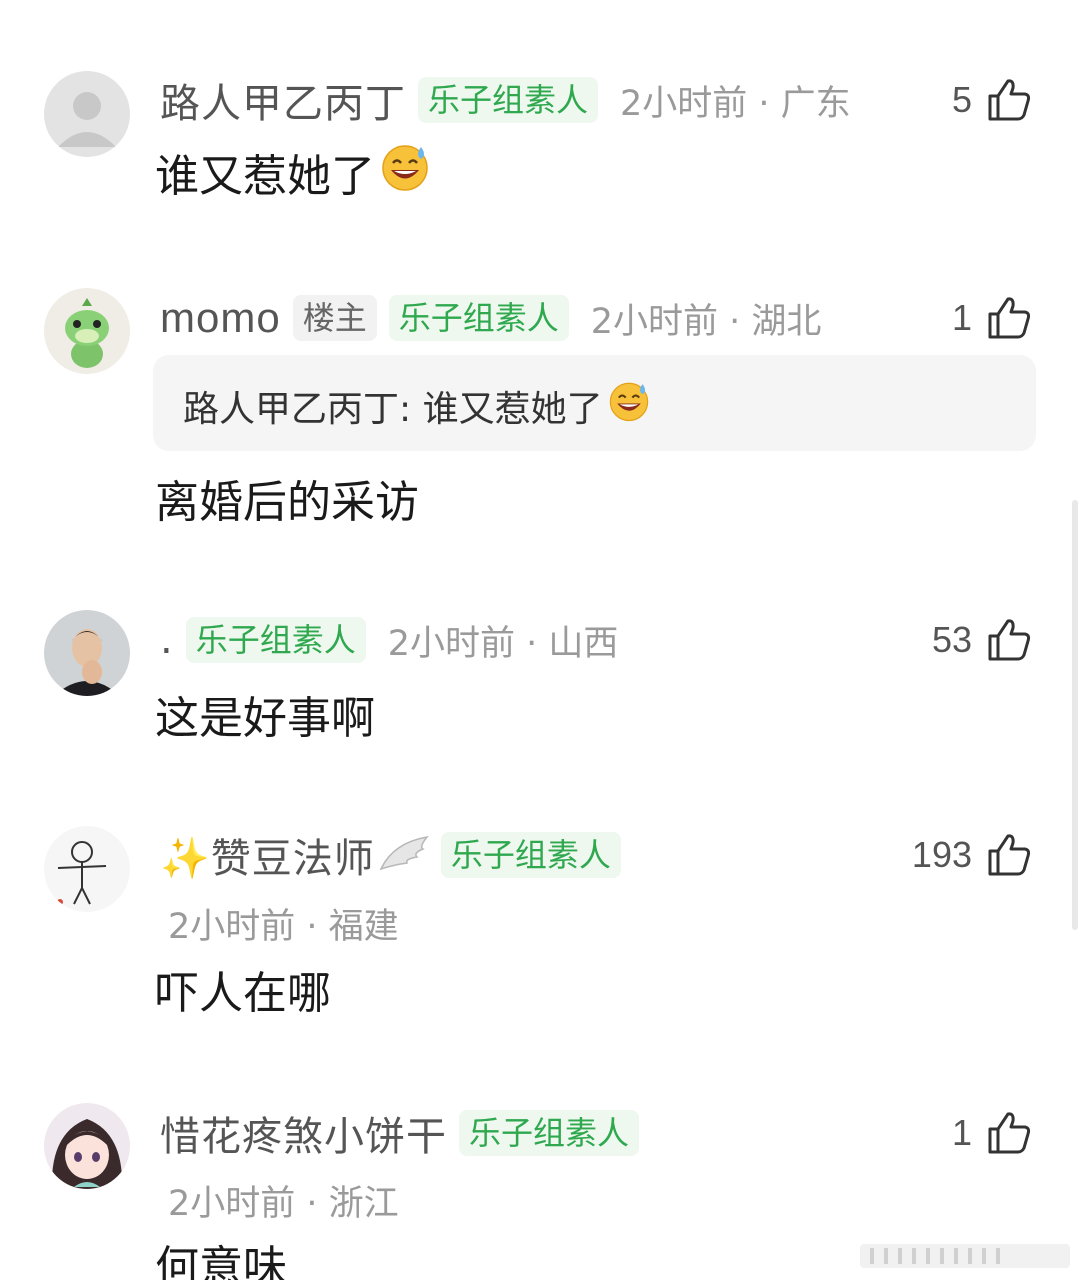 The height and width of the screenshot is (1280, 1080). Describe the element at coordinates (961, 99) in the screenshot. I see `like-count: 5` at that location.